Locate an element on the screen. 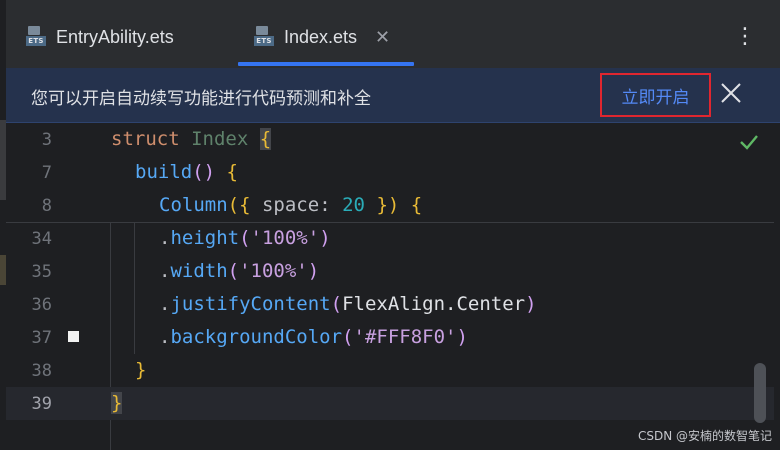 The height and width of the screenshot is (450, 780). code-line: 35 .width('100%') is located at coordinates (390, 271).